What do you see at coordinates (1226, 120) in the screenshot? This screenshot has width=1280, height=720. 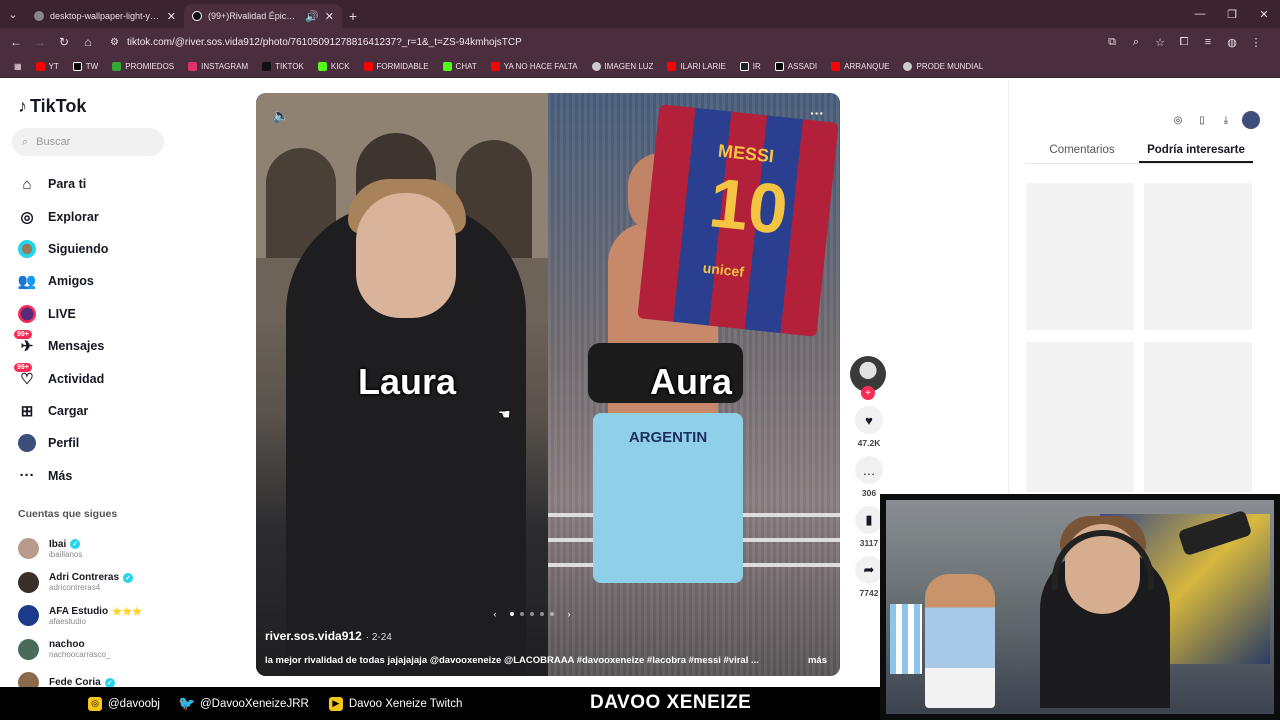 I see `download-icon: ⤓` at bounding box center [1226, 120].